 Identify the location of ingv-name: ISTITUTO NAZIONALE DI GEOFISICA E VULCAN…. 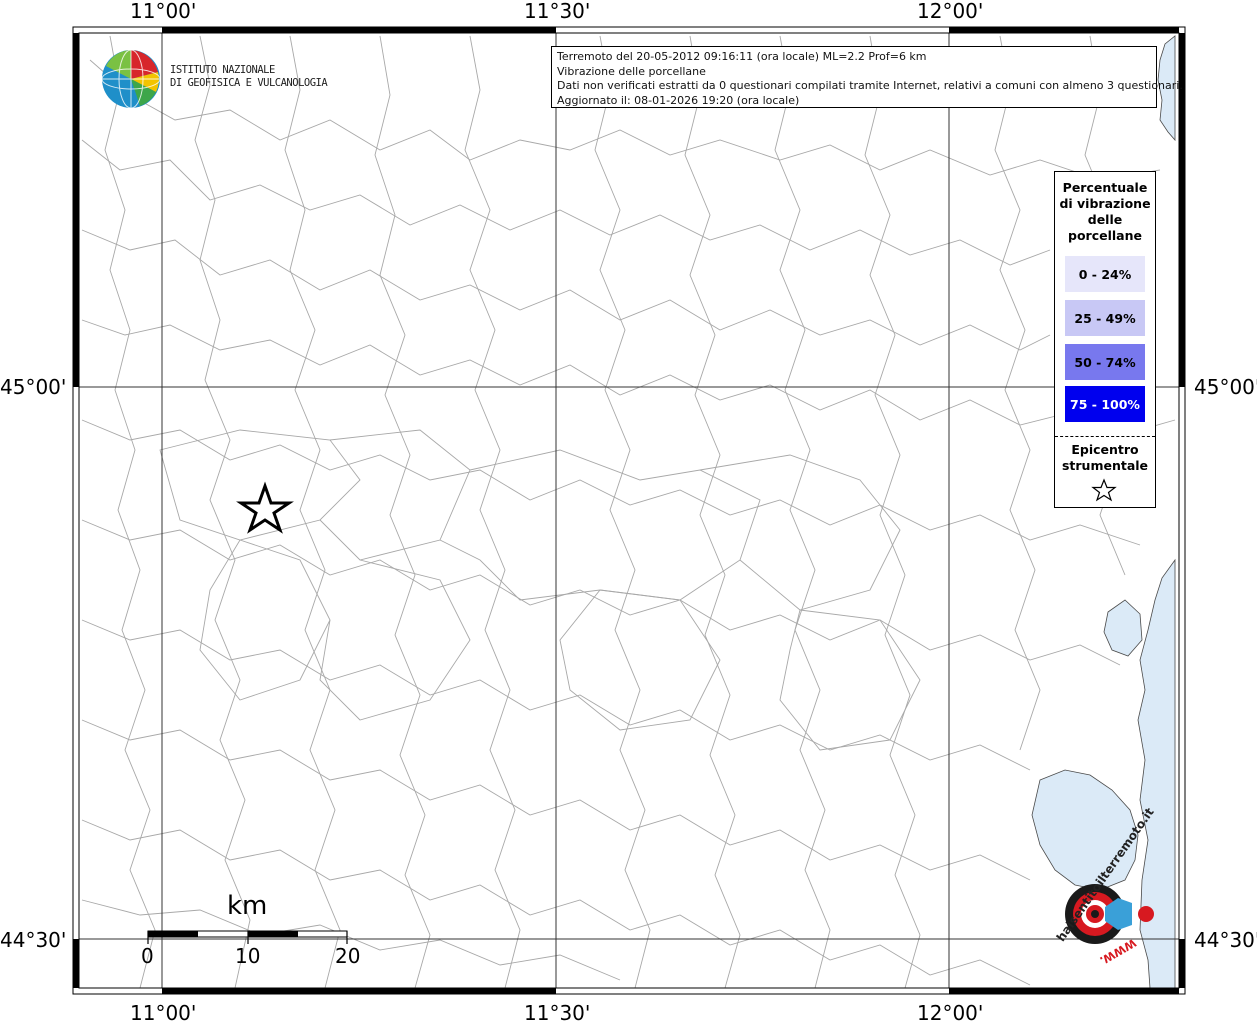
(249, 77).